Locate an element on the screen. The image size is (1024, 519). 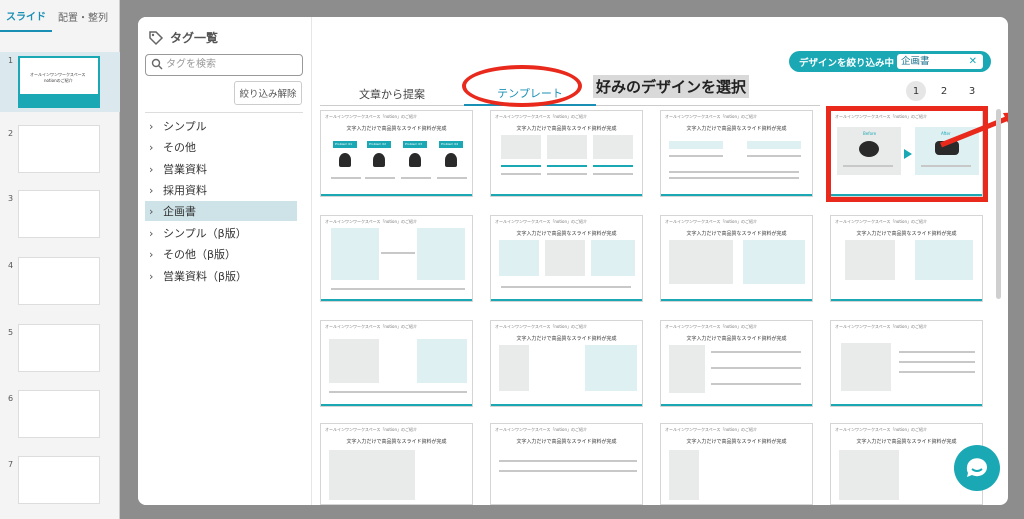
page-1: 1 is located at coordinates (916, 91).